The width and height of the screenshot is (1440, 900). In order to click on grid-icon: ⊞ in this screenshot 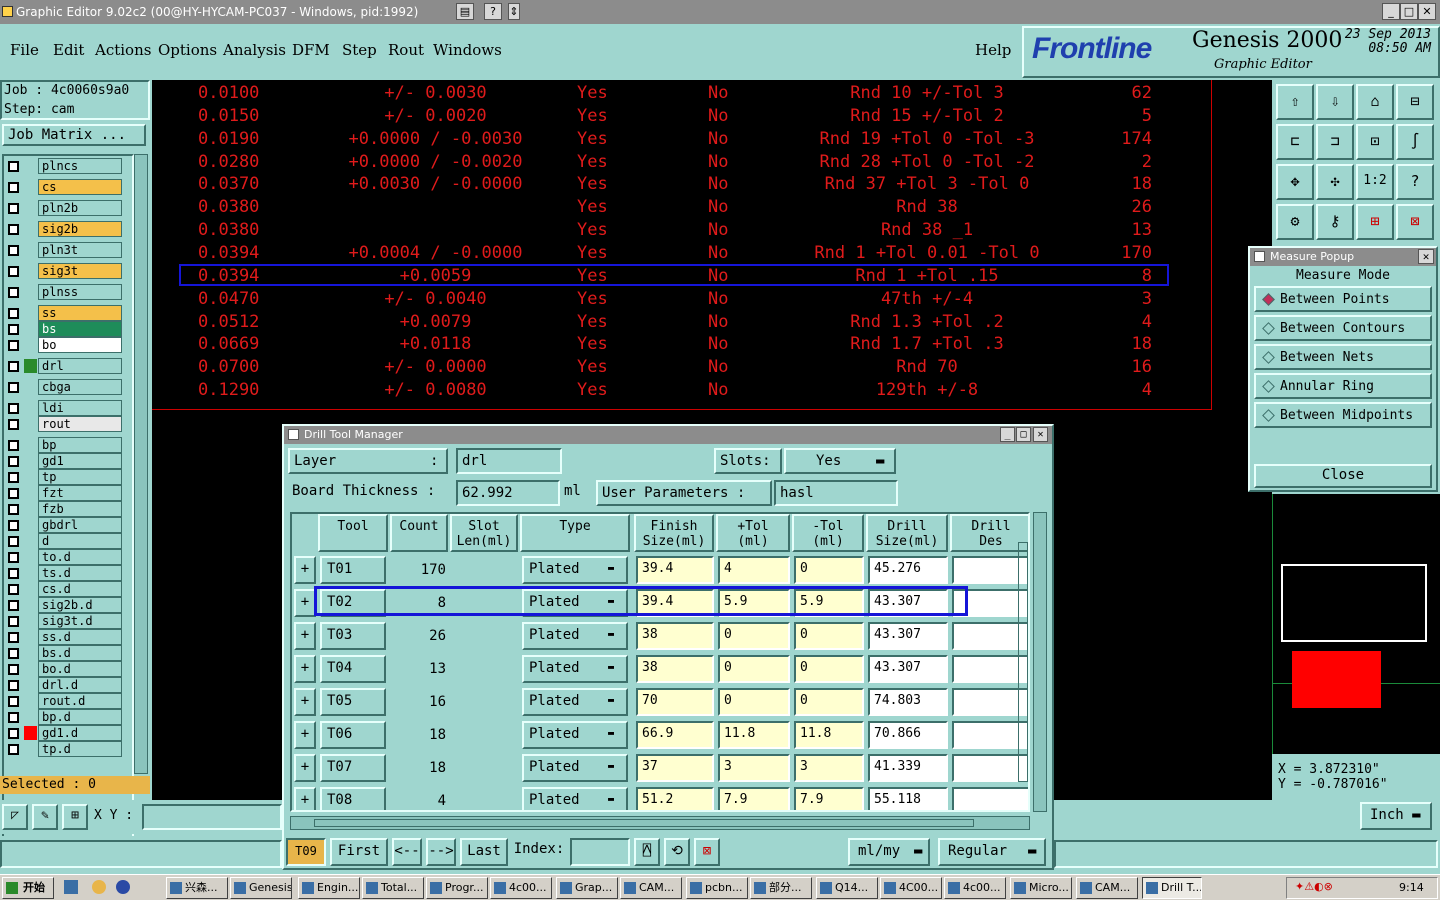, I will do `click(75, 817)`.